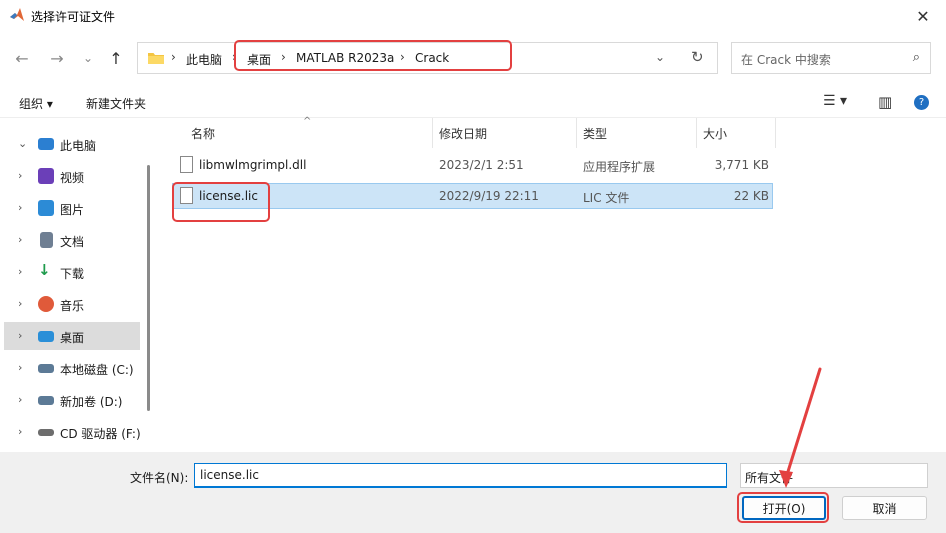 This screenshot has height=533, width=946. I want to click on cd-drive-icon, so click(46, 432).